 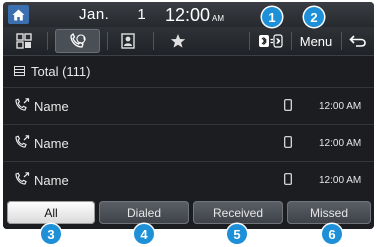 I want to click on list-icon, so click(x=19, y=71).